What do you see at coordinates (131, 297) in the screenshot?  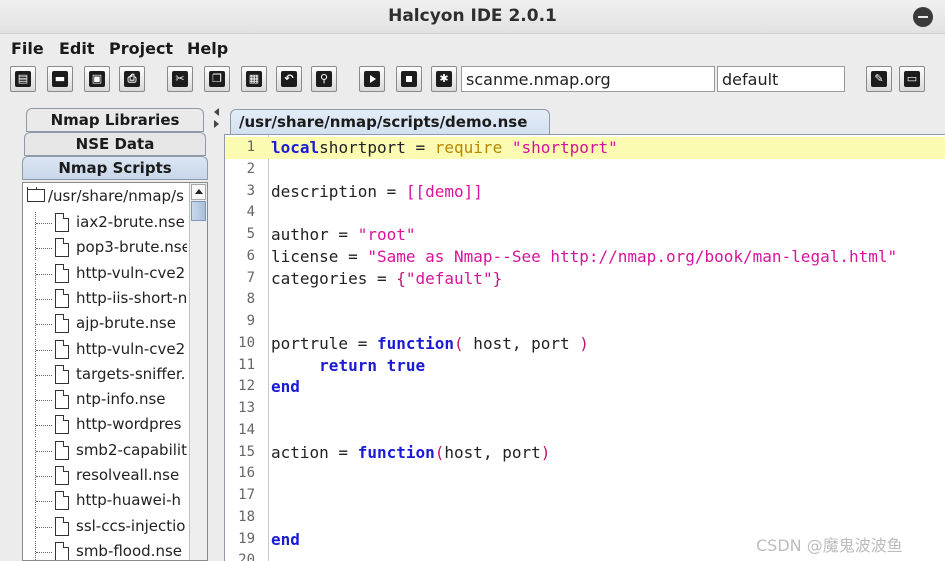 I see `tree-item-label: http-iis-short-n` at bounding box center [131, 297].